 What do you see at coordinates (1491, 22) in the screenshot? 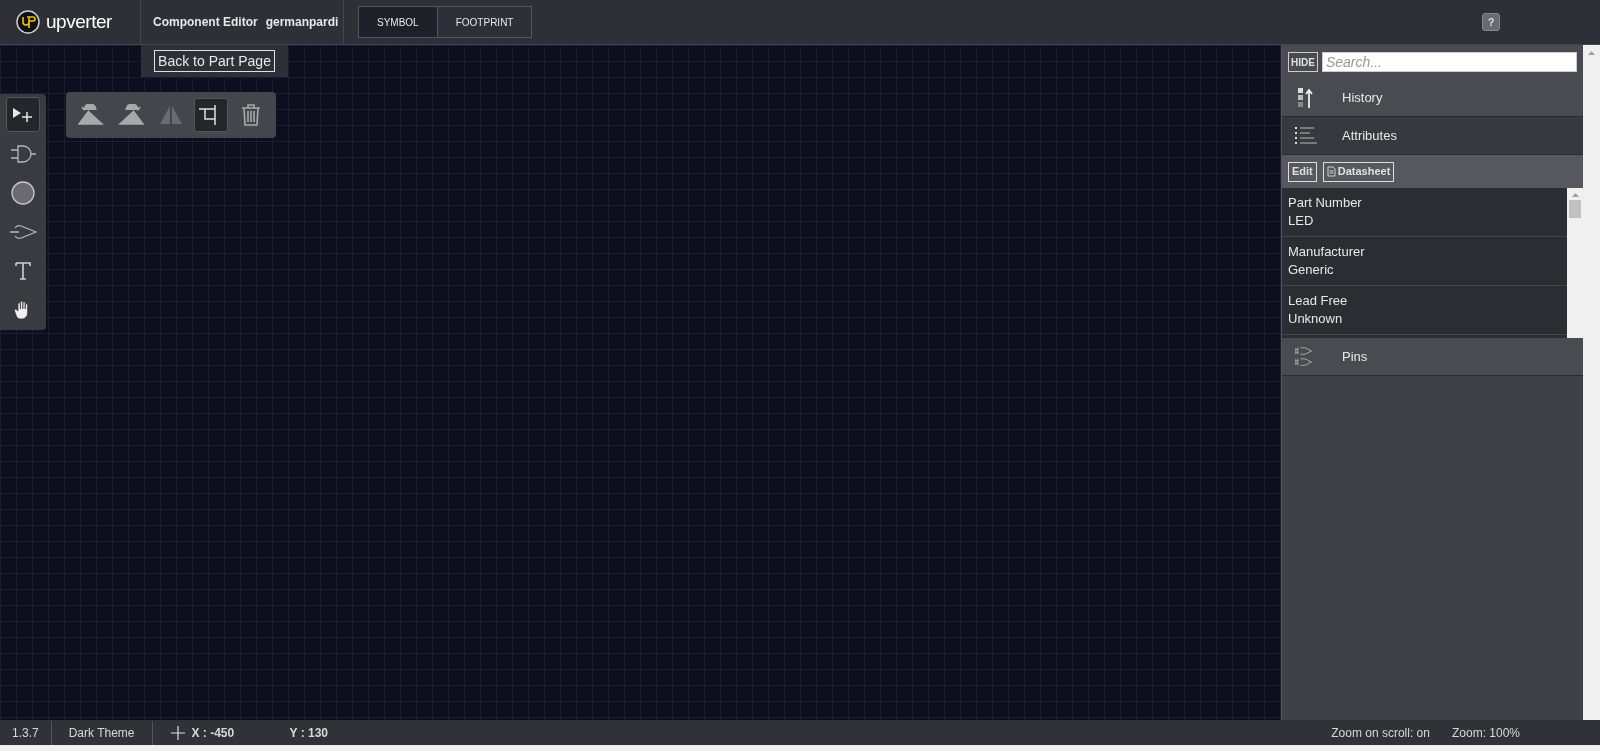
I see `help-button: ?` at bounding box center [1491, 22].